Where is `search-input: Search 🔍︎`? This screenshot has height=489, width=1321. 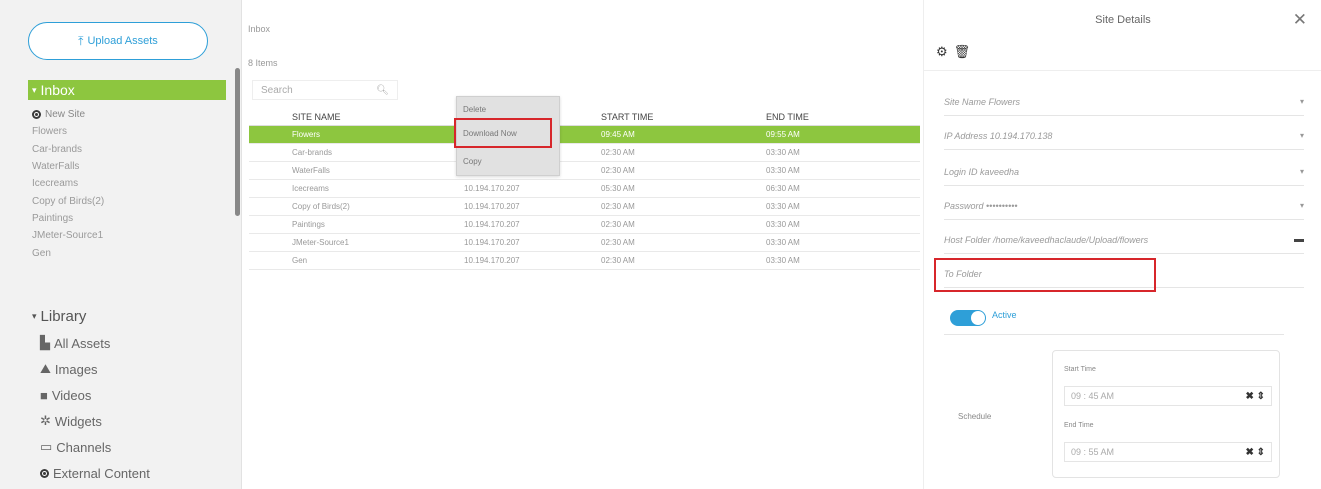
search-input: Search 🔍︎ is located at coordinates (325, 90).